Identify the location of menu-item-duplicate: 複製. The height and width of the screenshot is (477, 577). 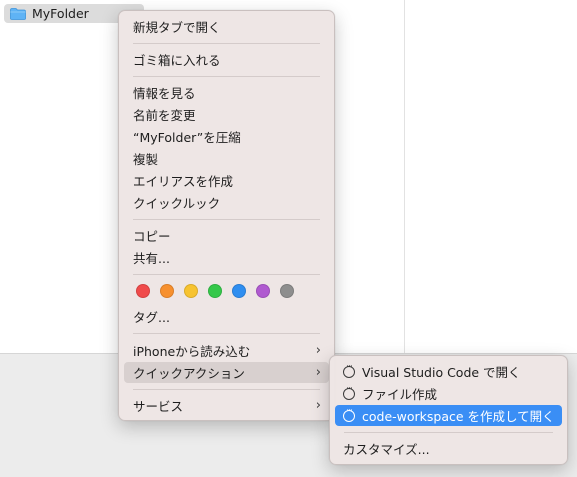
(226, 158).